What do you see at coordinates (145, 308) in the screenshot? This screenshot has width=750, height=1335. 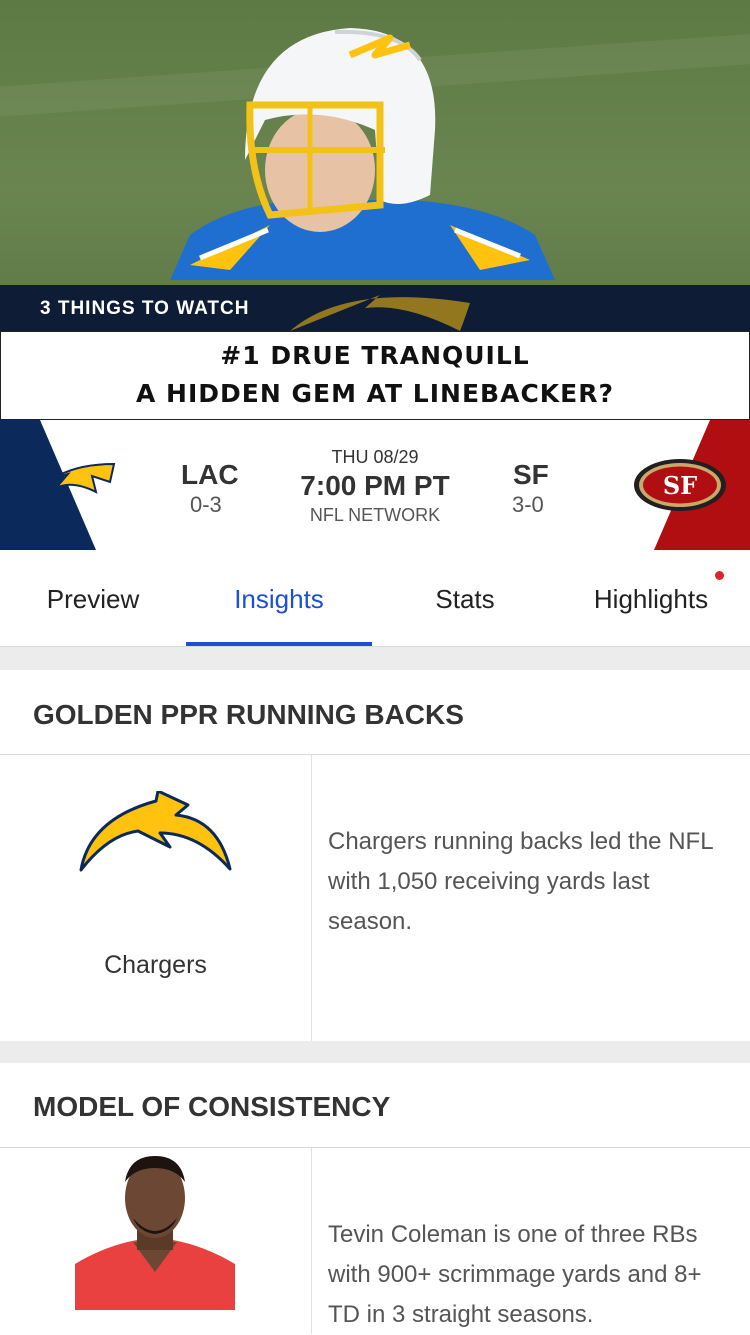 I see `segment-label: 3 THINGS TO WATCH` at bounding box center [145, 308].